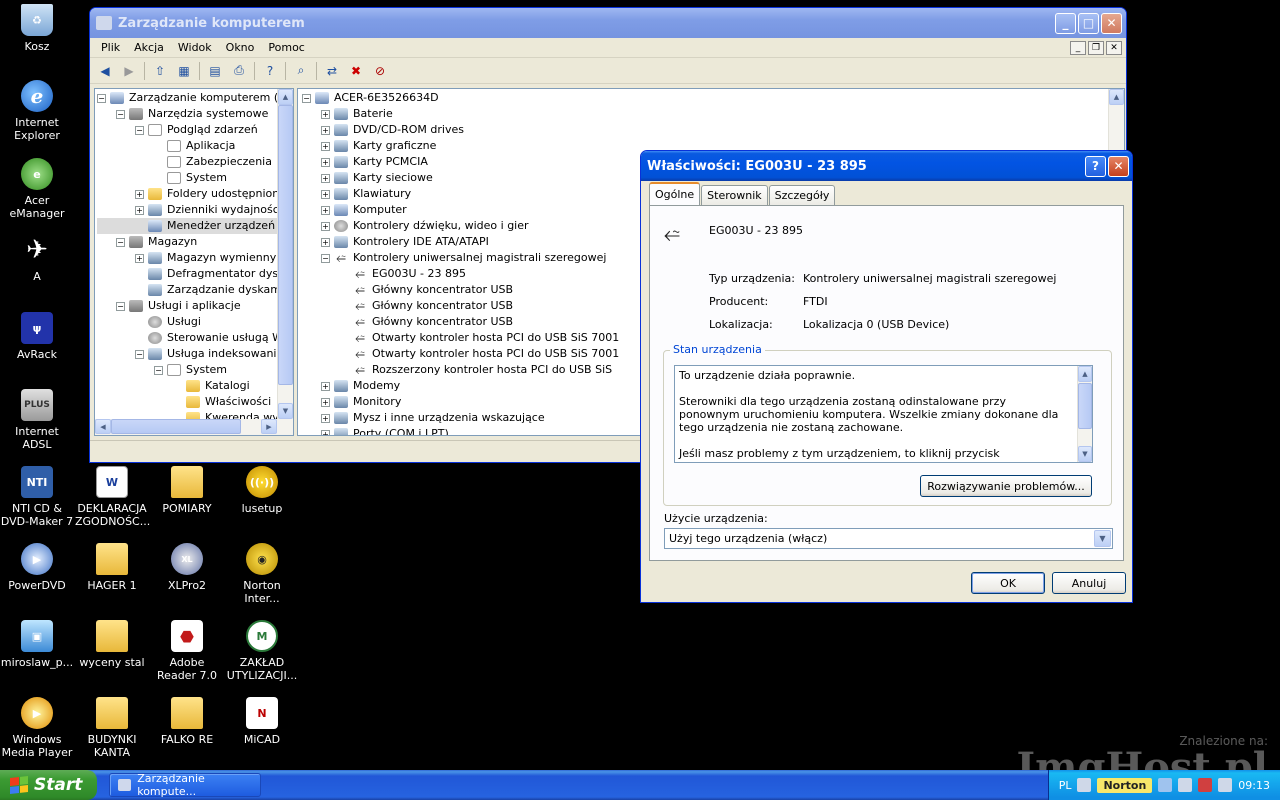  I want to click on menu-okno: Okno, so click(240, 47).